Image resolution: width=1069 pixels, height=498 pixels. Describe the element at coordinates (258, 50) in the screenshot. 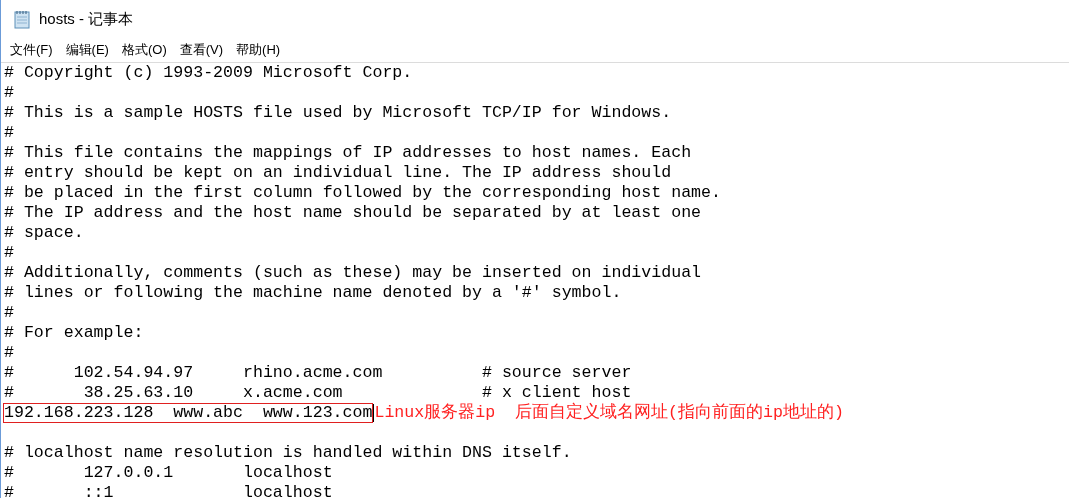

I see `menu-item: 帮助(H)` at that location.